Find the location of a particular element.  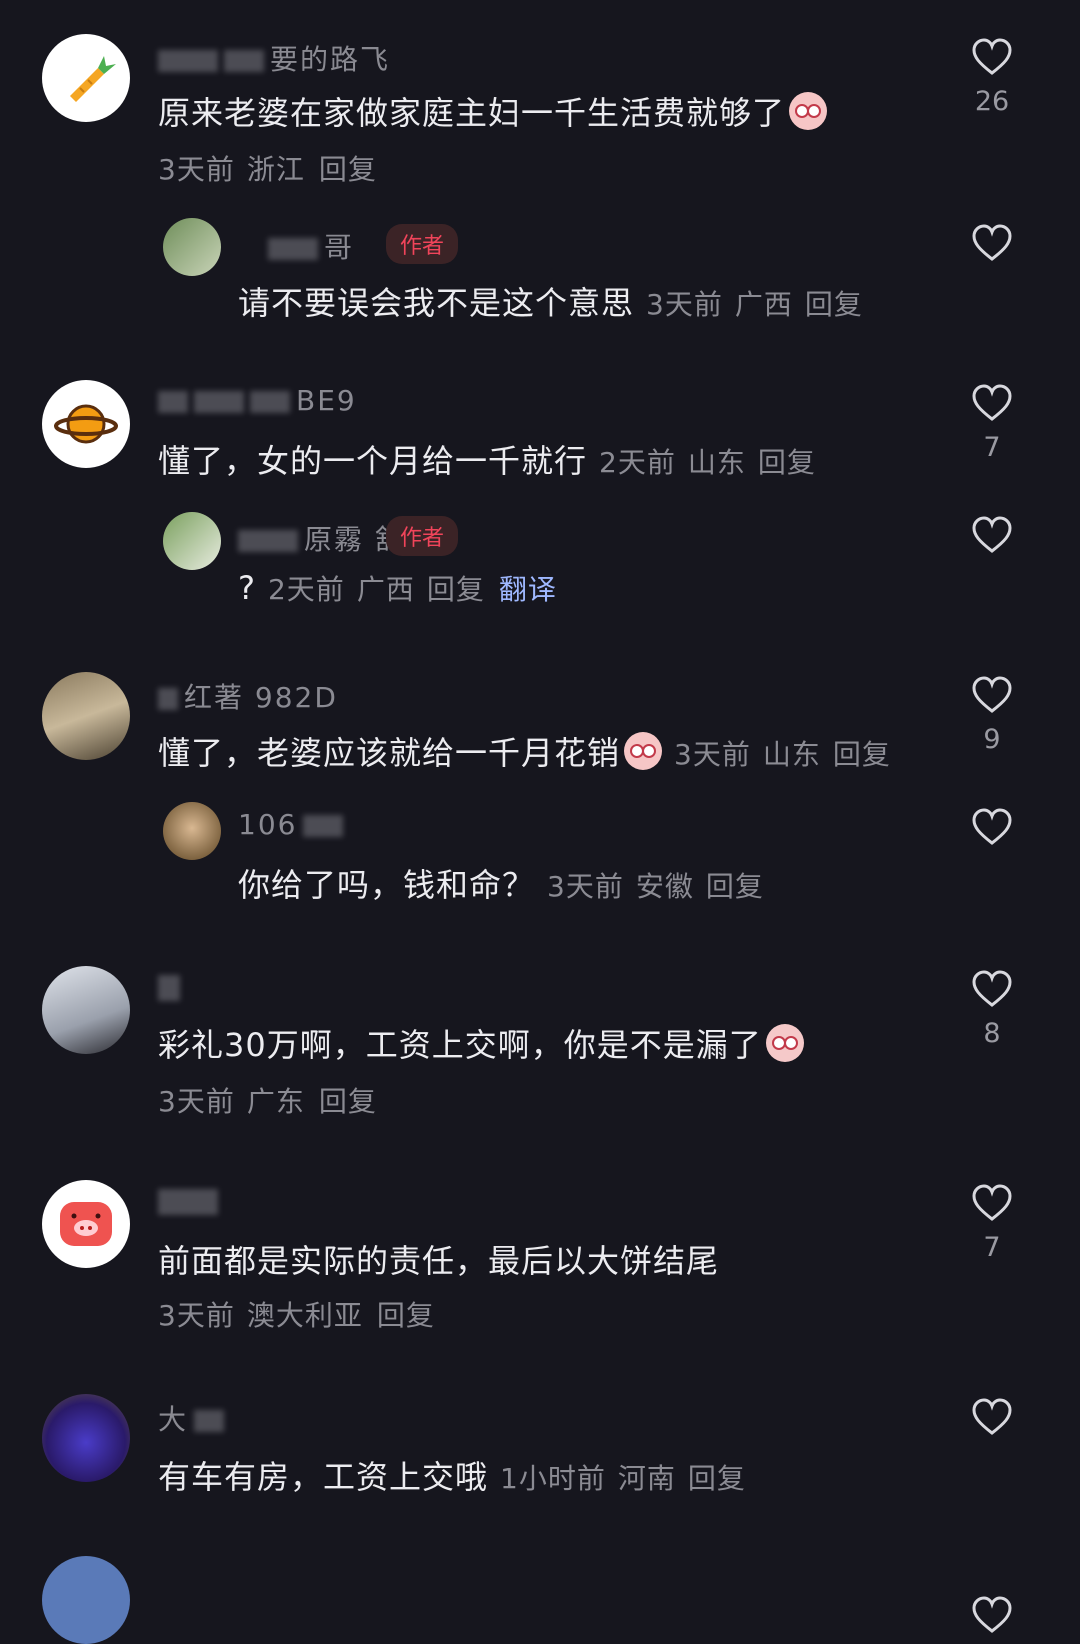

comment-text: 懂了，女的一个月给一千就行 2天前 山东 回复 is located at coordinates (487, 459).